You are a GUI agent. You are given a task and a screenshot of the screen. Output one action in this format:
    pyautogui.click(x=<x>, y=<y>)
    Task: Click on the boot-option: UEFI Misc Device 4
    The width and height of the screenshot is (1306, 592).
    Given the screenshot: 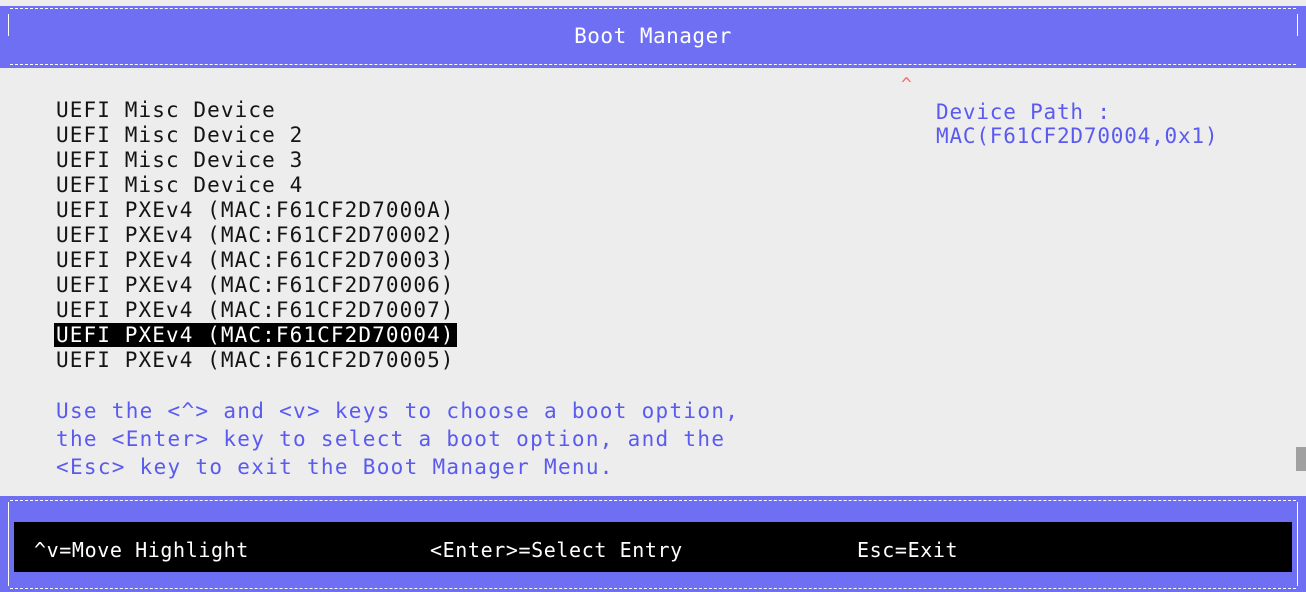 What is the action you would take?
    pyautogui.click(x=256, y=185)
    